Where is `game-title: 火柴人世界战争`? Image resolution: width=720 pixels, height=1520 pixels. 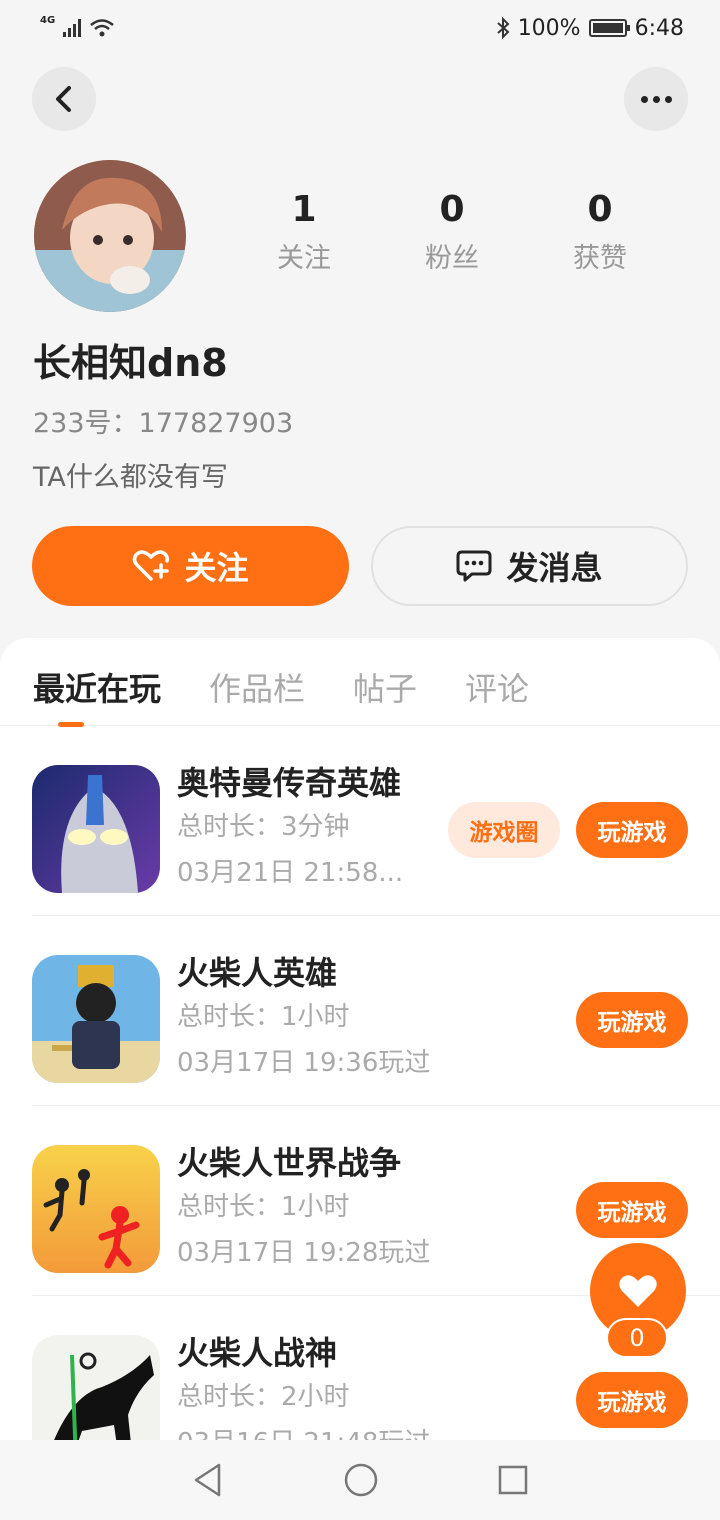 game-title: 火柴人世界战争 is located at coordinates (289, 1163).